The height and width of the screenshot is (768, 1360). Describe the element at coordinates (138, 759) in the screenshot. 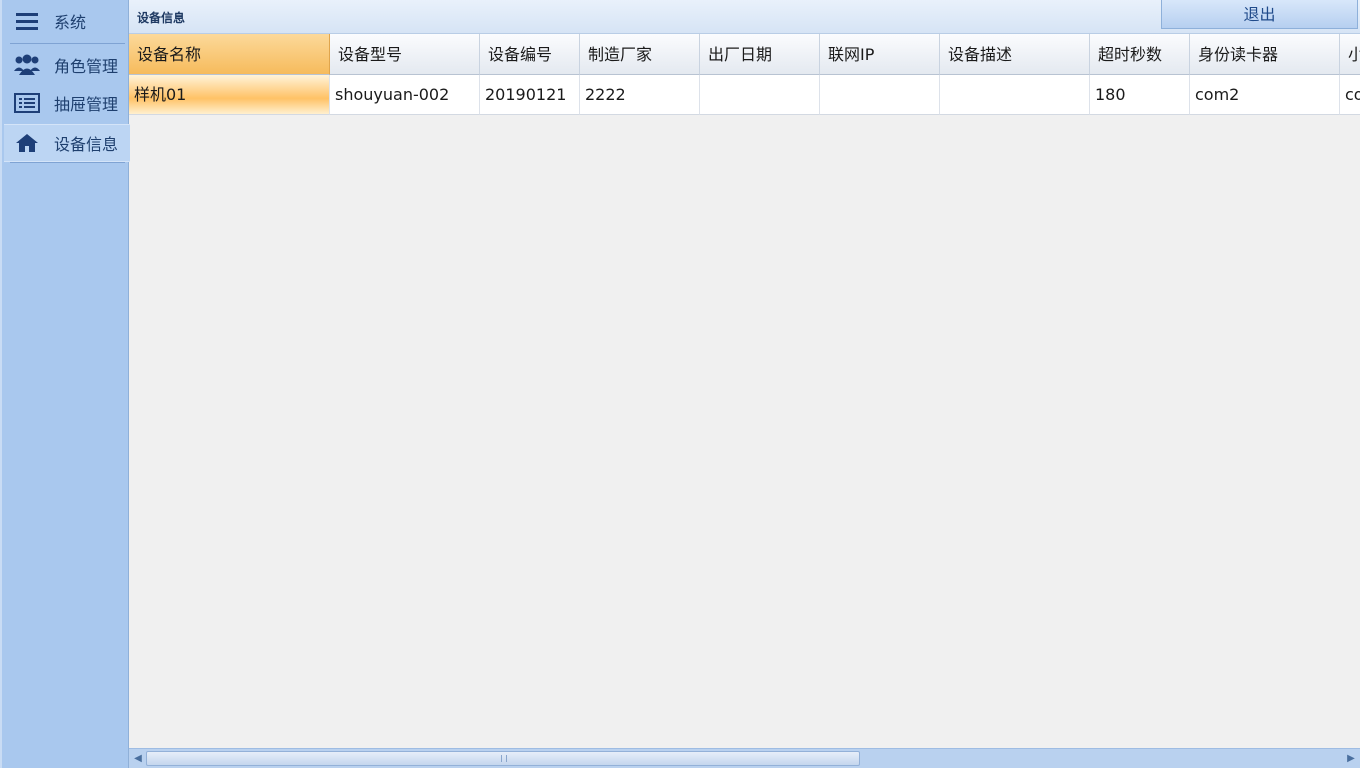

I see `scroll-left-arrow-icon: ◀` at that location.